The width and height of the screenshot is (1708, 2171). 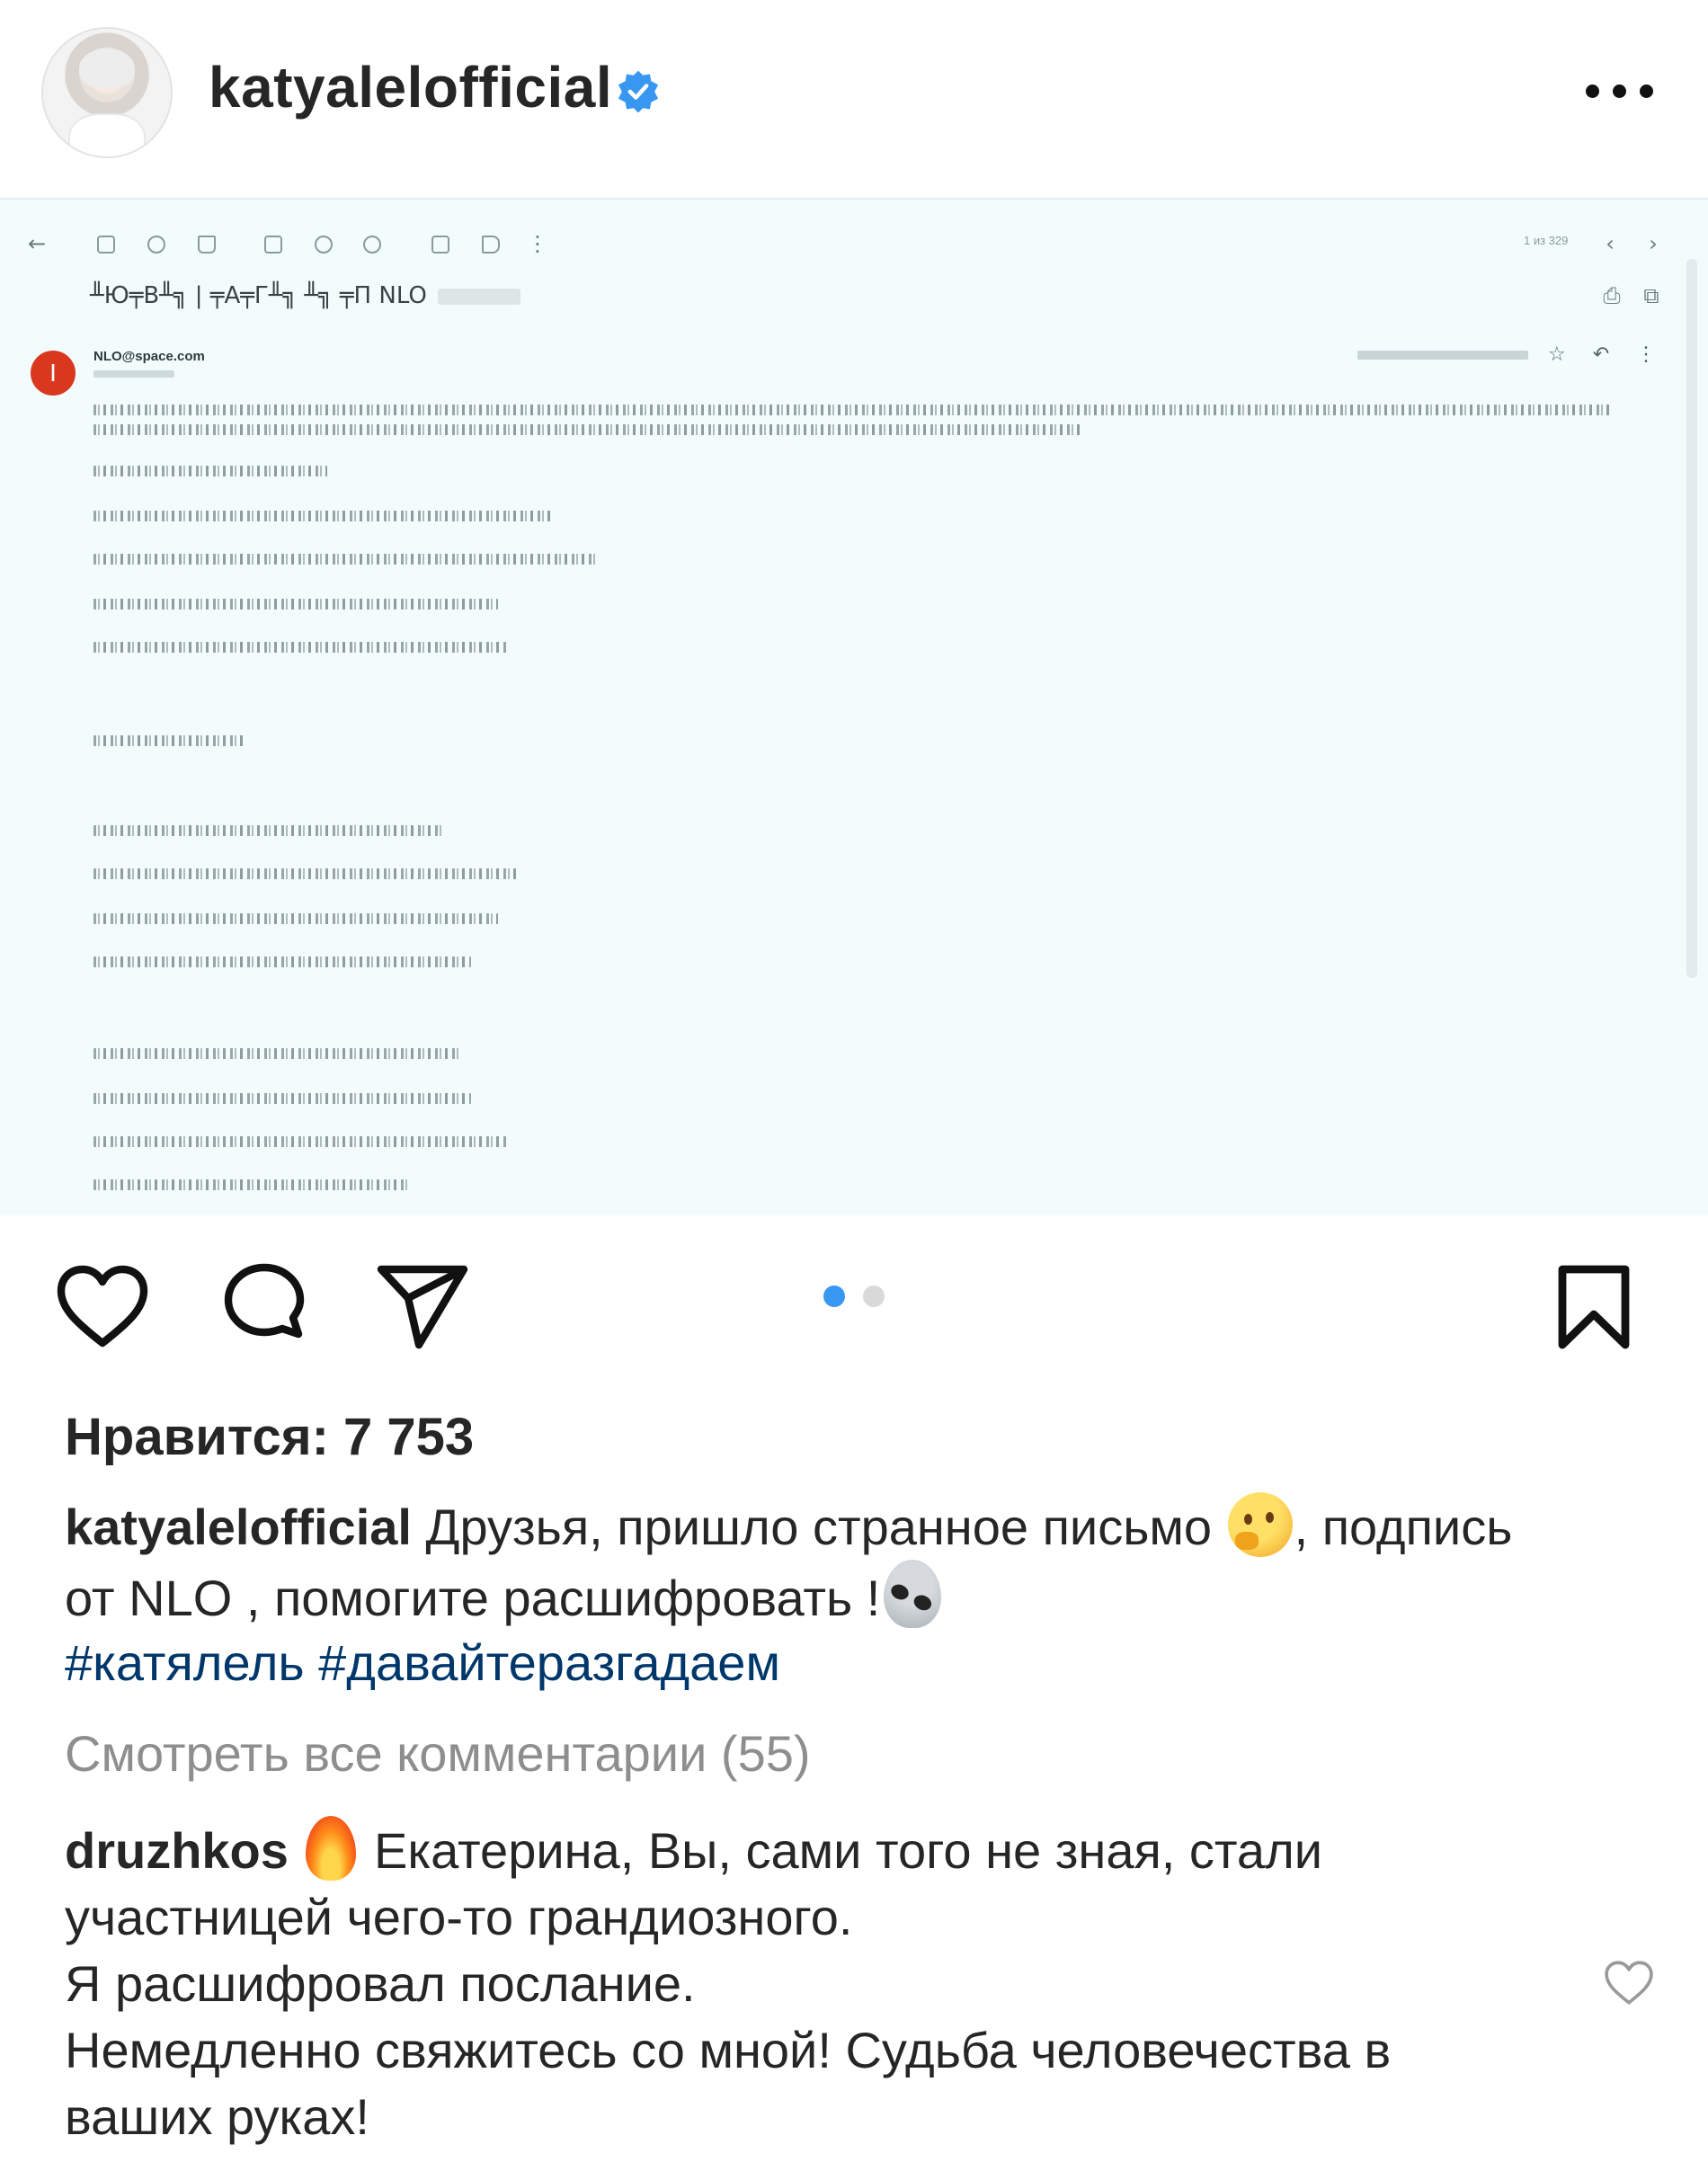 What do you see at coordinates (854, 99) in the screenshot?
I see `post-header: katyalelofficial` at bounding box center [854, 99].